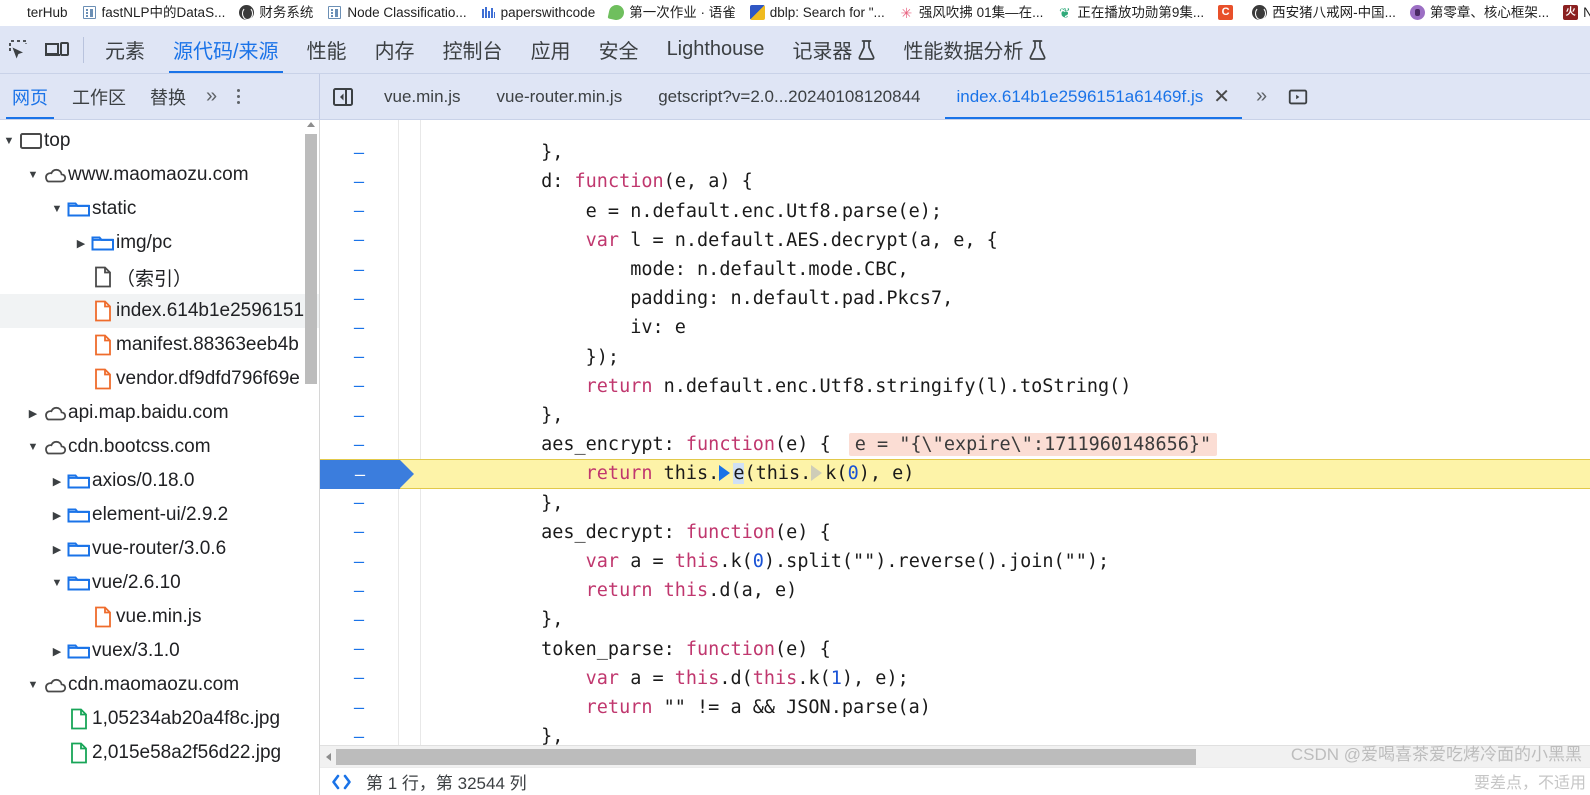  What do you see at coordinates (672, 13) in the screenshot?
I see `bookmark-item: 第一次作业 · 语雀` at bounding box center [672, 13].